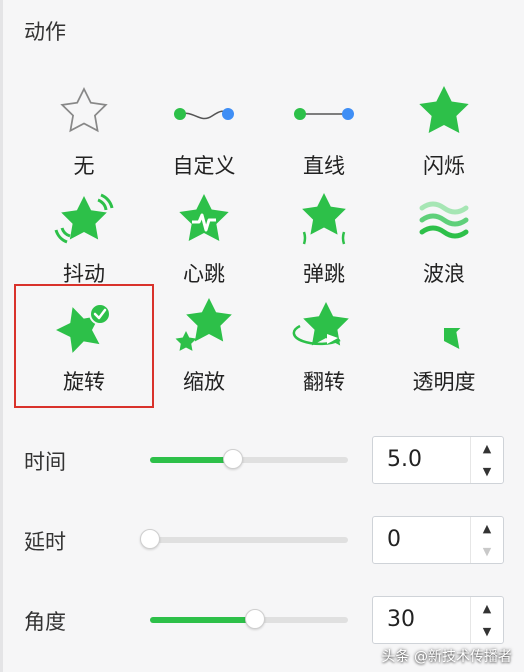 This screenshot has width=524, height=672. Describe the element at coordinates (45, 462) in the screenshot. I see `time-label: 时间` at that location.